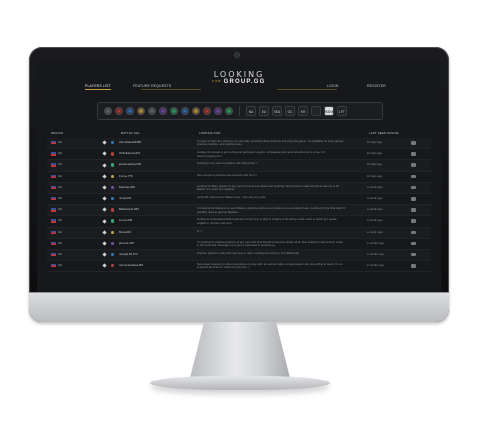  I want to click on looking-for-text: hi :), so click(199, 231).